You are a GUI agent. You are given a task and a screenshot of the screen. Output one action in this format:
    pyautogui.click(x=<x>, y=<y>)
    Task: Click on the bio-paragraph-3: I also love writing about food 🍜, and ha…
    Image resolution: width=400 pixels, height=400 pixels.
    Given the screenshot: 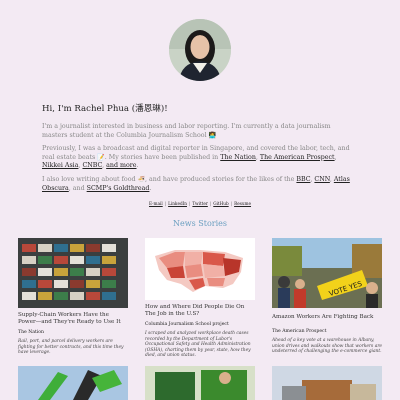 What is the action you would take?
    pyautogui.click(x=196, y=183)
    